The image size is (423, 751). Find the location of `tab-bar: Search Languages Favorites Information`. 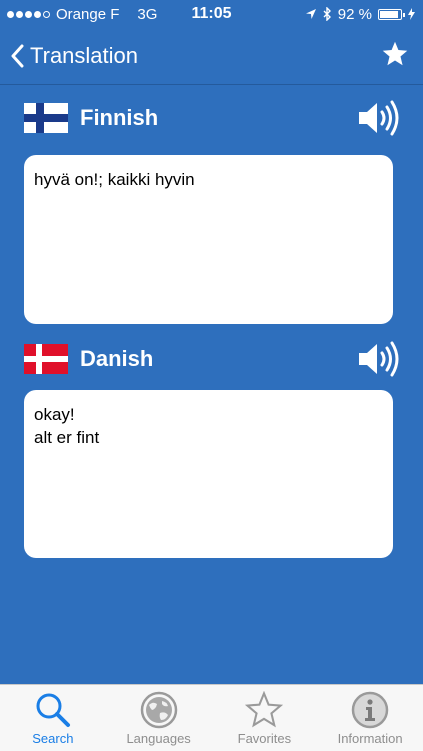

tab-bar: Search Languages Favorites Information is located at coordinates (211, 717).